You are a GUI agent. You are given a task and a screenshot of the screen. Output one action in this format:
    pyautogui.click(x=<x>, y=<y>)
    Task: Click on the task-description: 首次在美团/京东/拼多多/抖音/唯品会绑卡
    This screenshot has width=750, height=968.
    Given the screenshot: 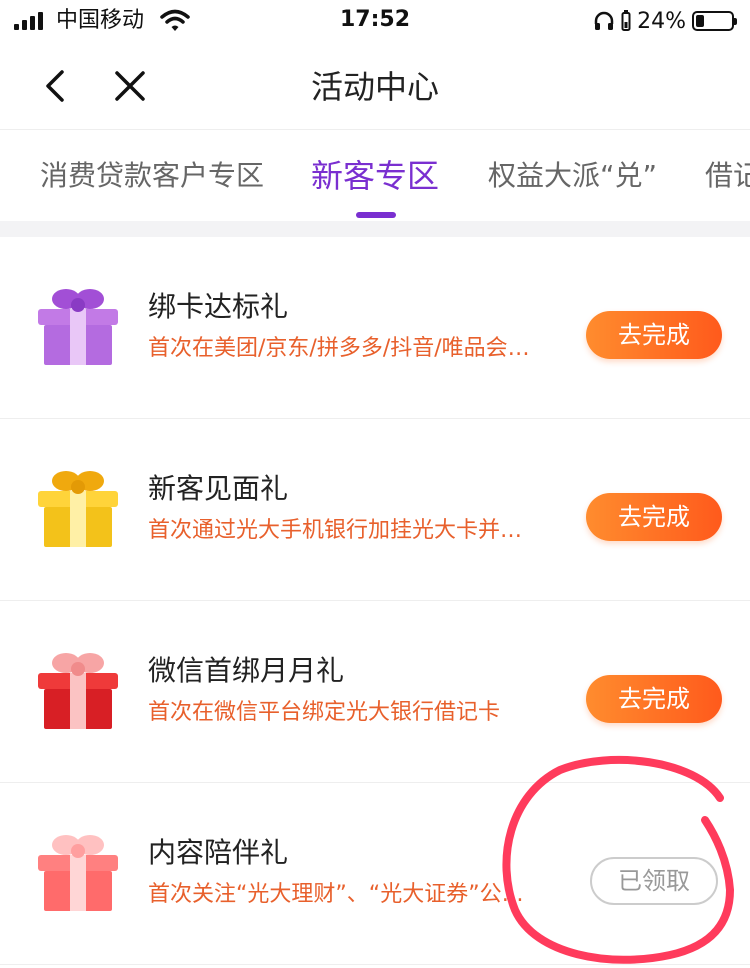 What is the action you would take?
    pyautogui.click(x=343, y=348)
    